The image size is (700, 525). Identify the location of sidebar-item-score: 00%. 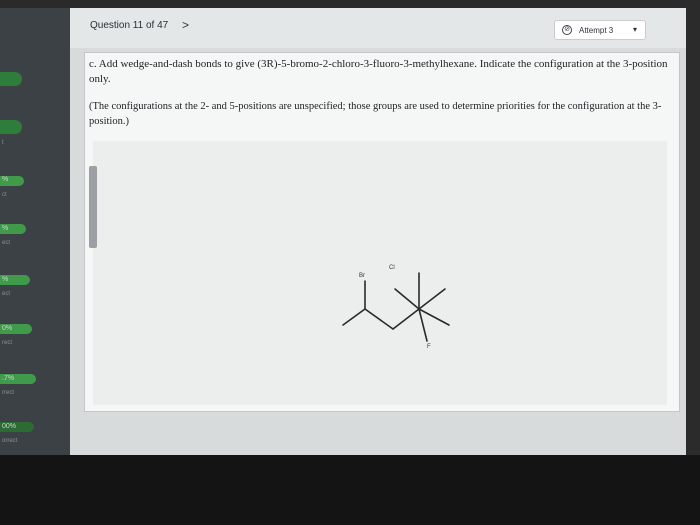
(9, 426).